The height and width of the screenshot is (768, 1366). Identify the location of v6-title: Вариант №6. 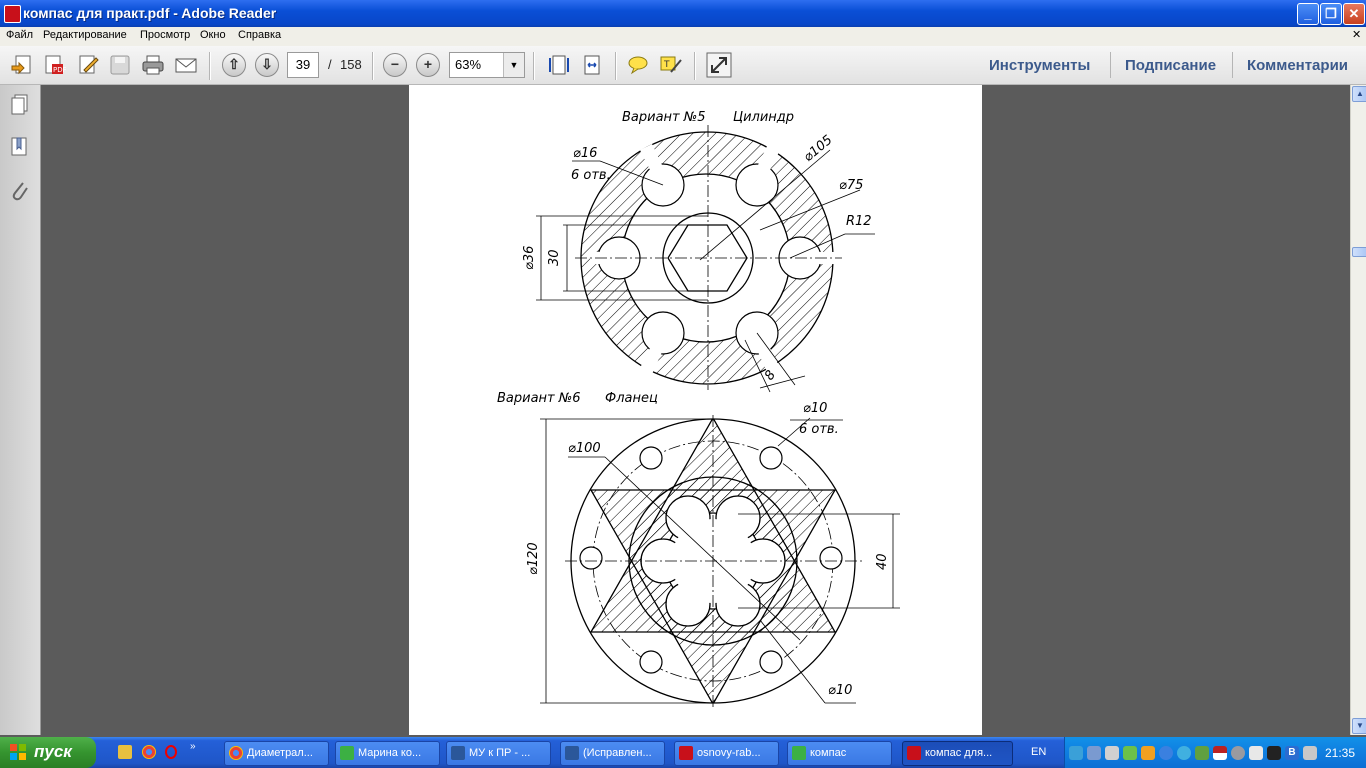
(539, 398).